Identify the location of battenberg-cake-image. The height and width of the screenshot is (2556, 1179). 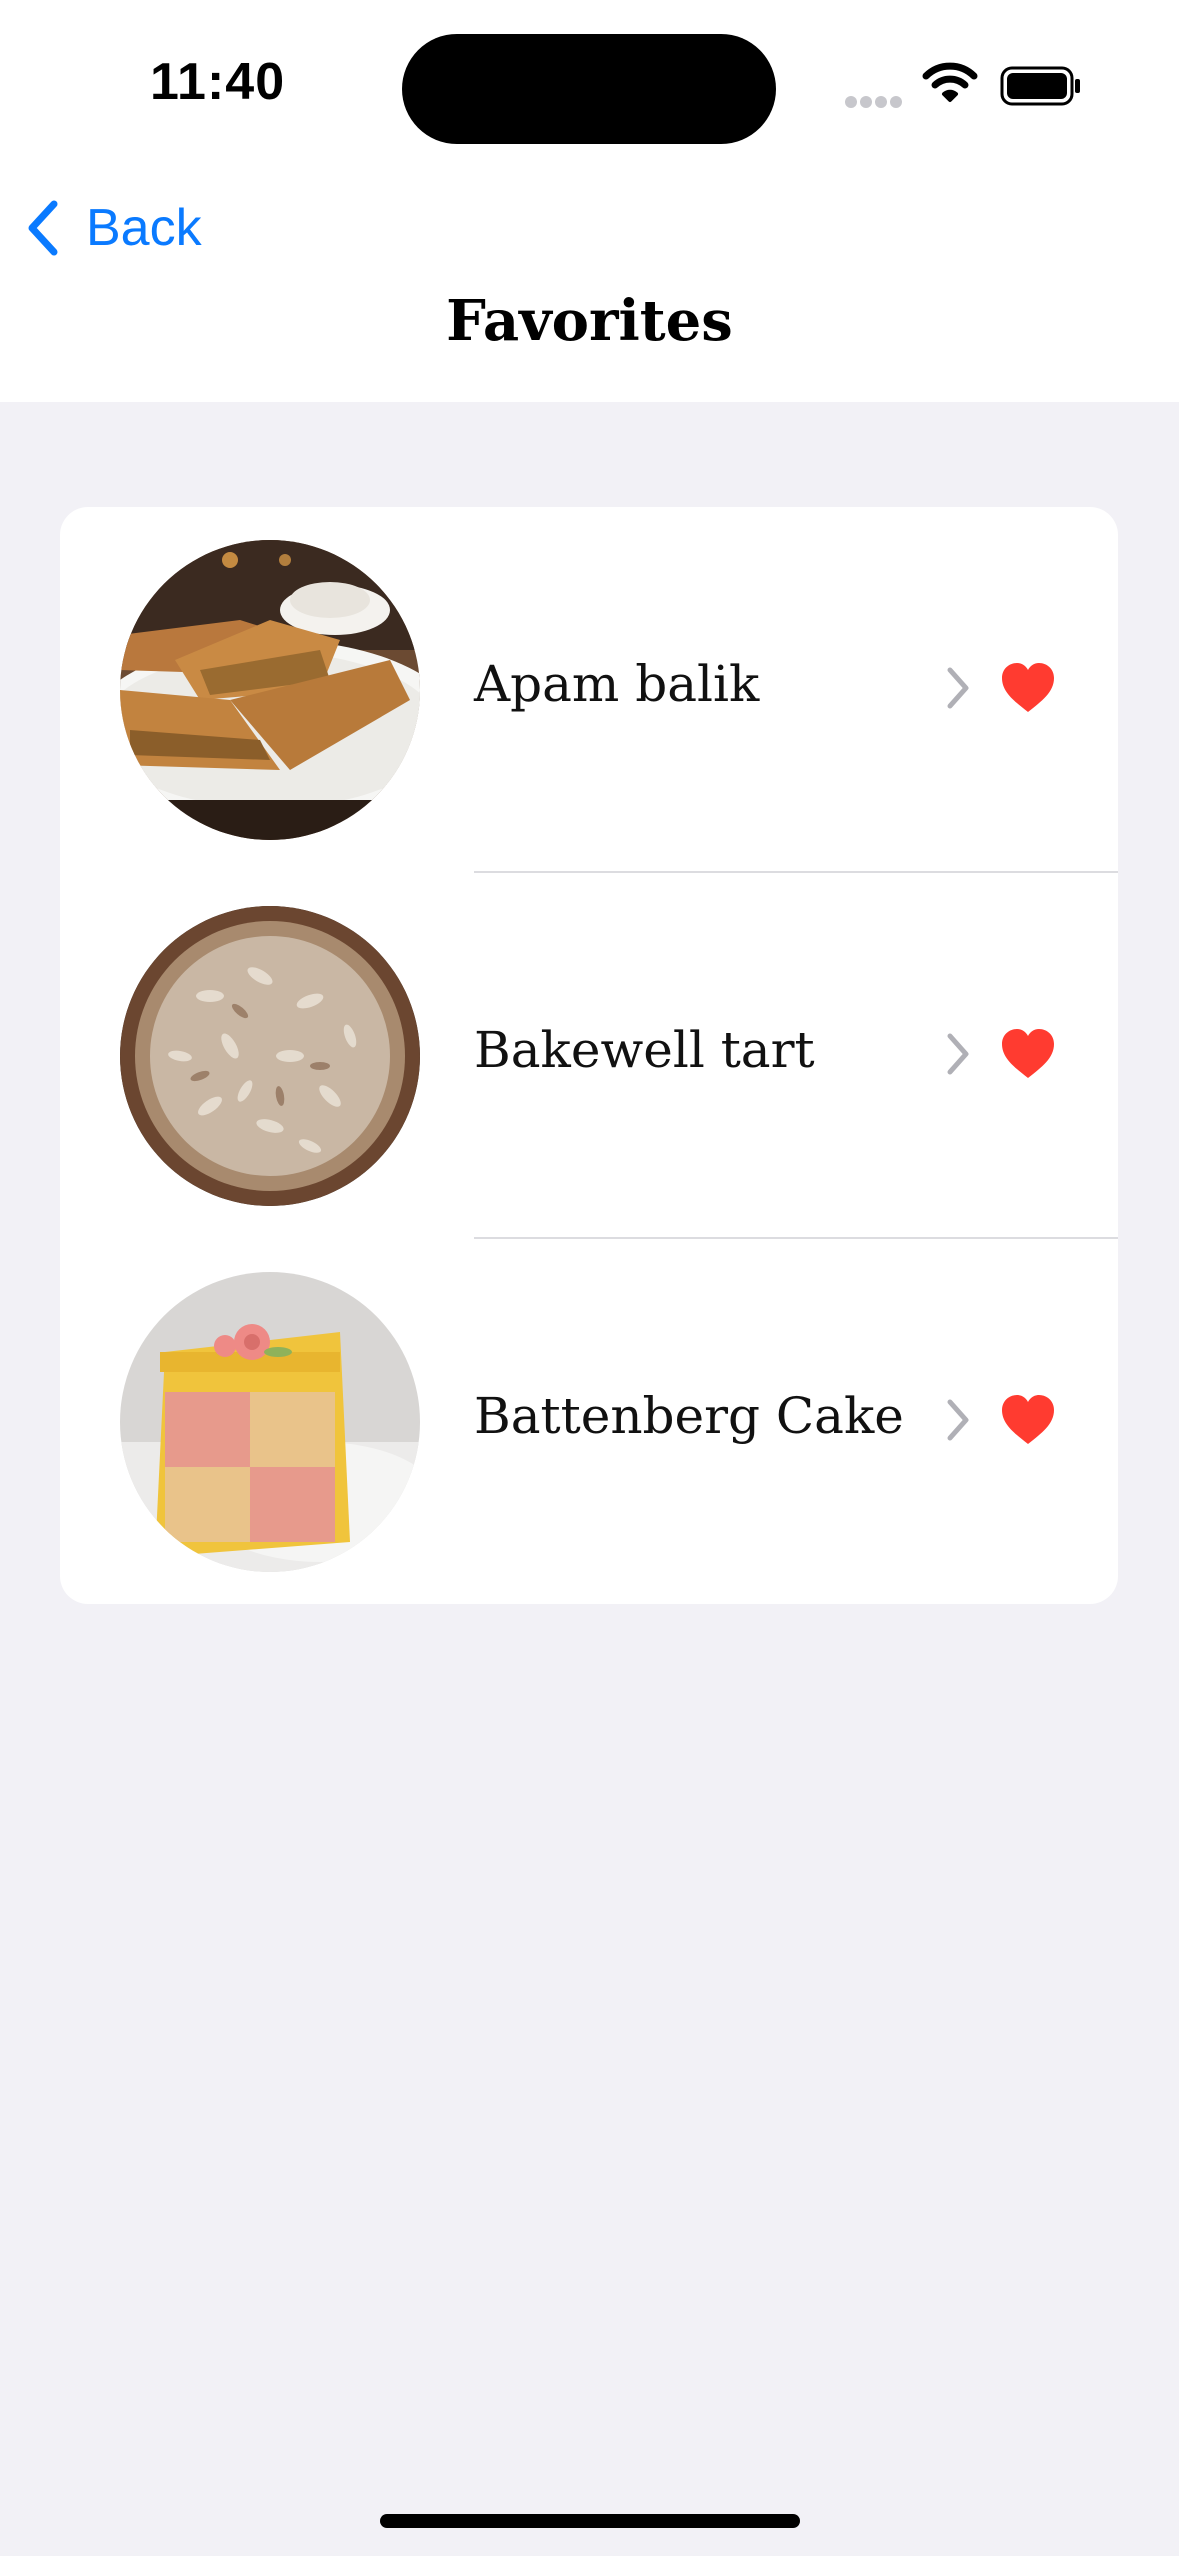
(270, 1422).